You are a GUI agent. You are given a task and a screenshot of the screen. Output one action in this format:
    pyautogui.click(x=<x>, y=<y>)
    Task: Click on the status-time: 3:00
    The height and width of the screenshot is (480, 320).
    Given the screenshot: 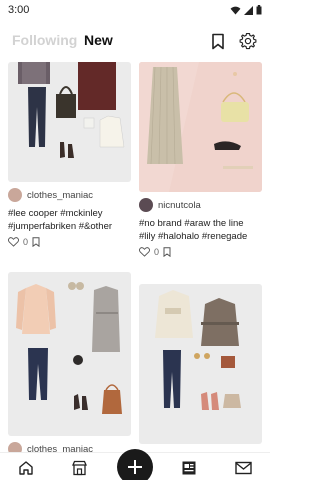 What is the action you would take?
    pyautogui.click(x=19, y=10)
    